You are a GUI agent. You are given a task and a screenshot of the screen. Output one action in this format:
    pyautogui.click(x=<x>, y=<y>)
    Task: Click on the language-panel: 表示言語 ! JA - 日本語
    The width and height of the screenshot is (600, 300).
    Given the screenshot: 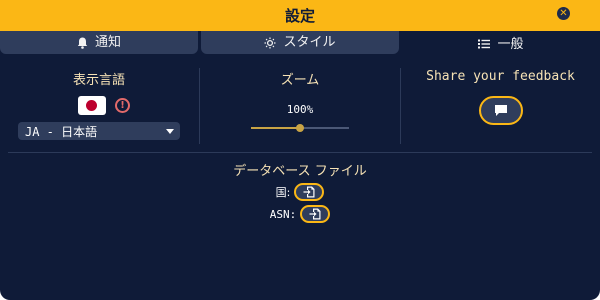 What is the action you would take?
    pyautogui.click(x=99, y=105)
    